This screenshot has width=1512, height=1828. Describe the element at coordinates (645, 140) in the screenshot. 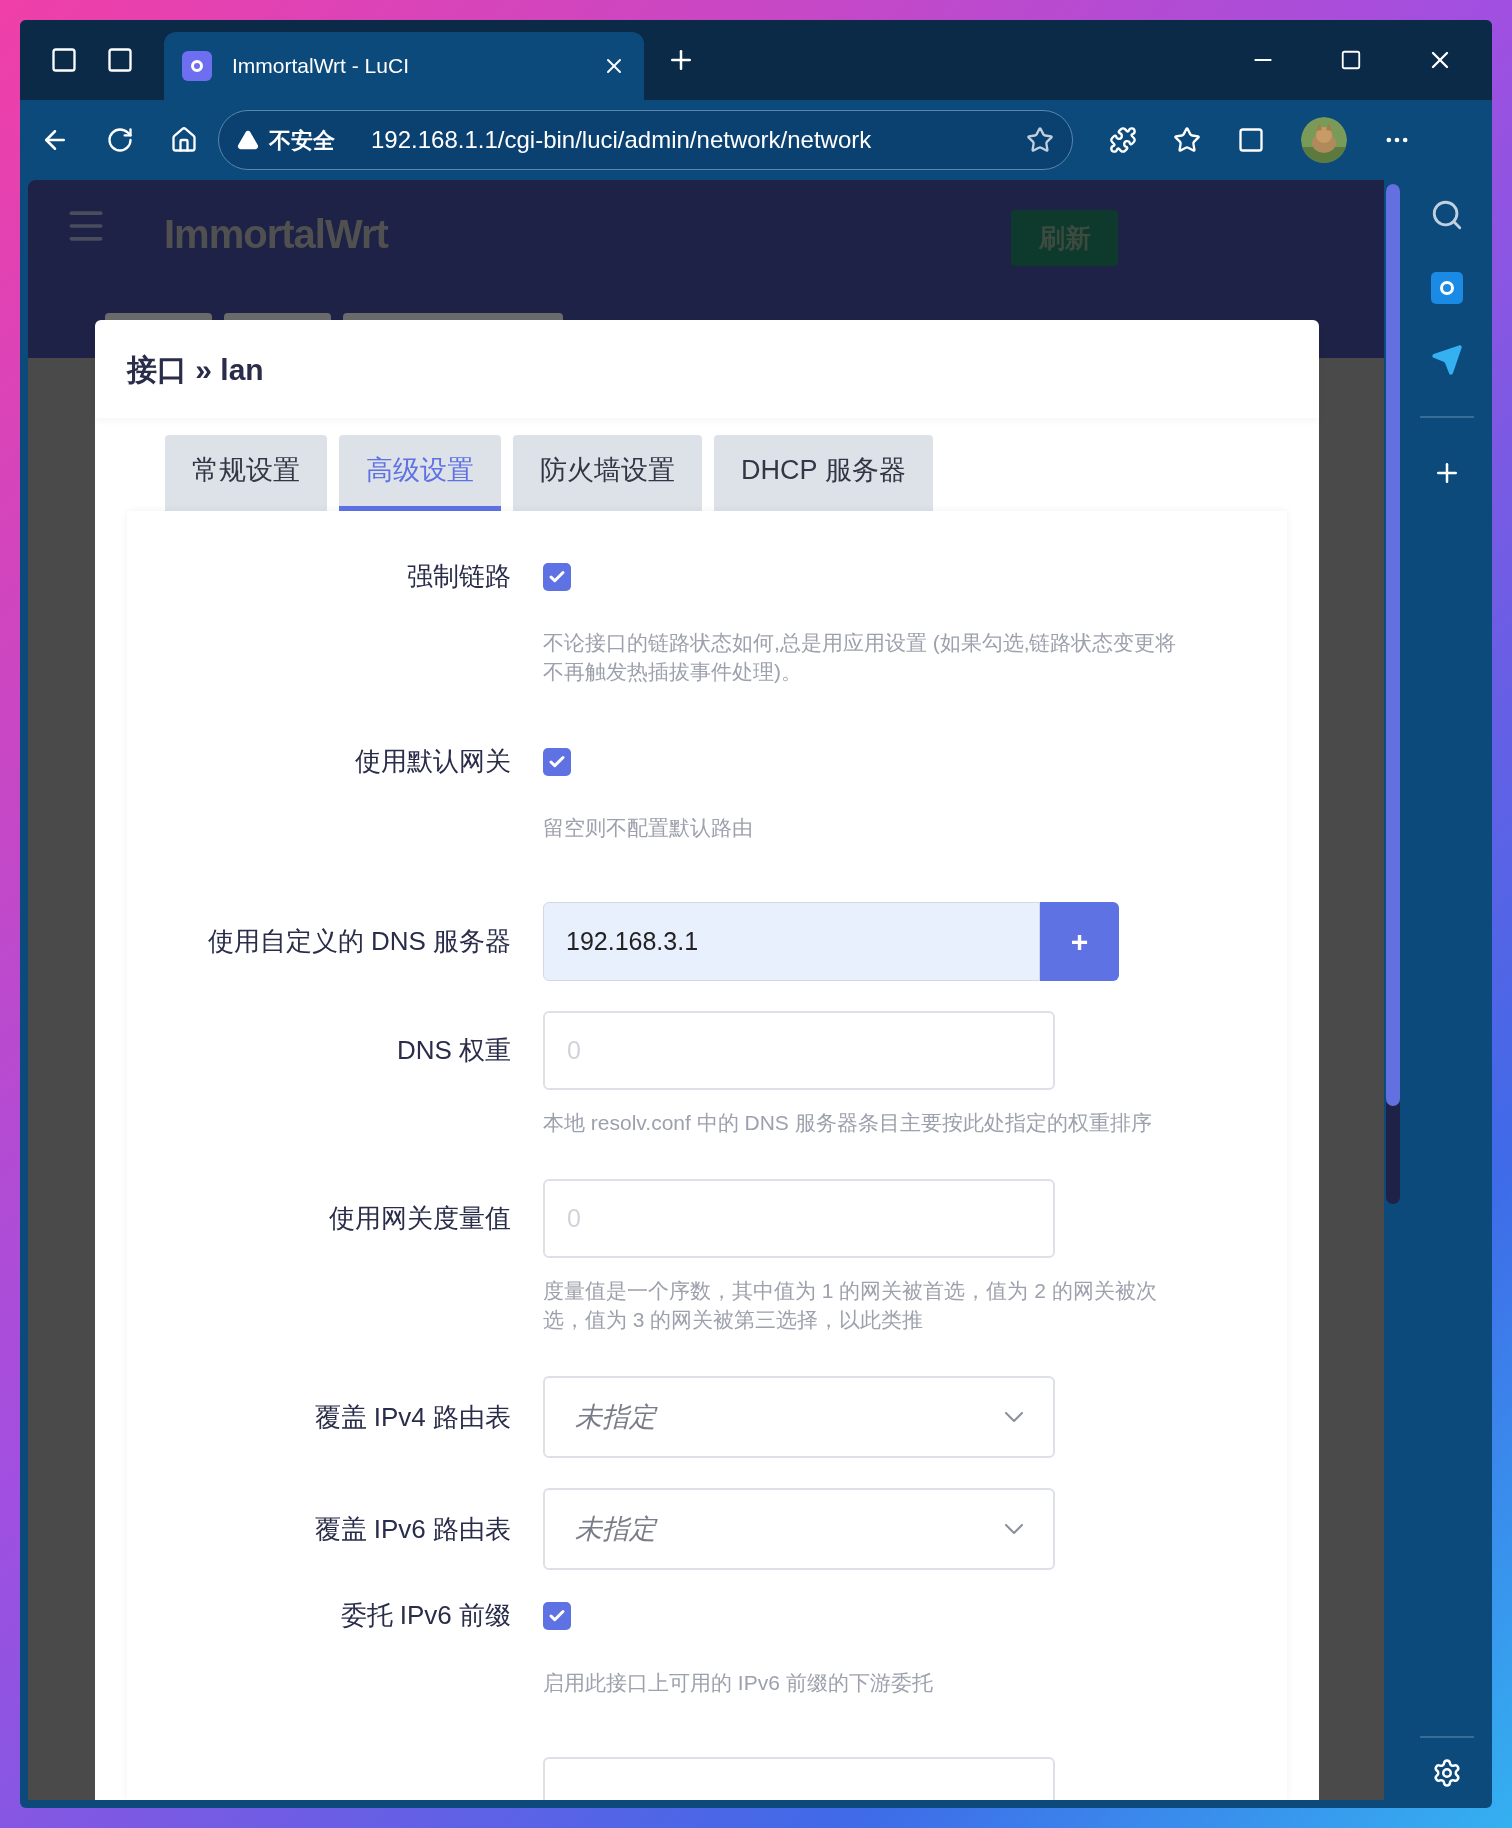

I see `address-bar: 不安全 192.168.1.1/cgi-bin/luci/admin/network/network` at that location.